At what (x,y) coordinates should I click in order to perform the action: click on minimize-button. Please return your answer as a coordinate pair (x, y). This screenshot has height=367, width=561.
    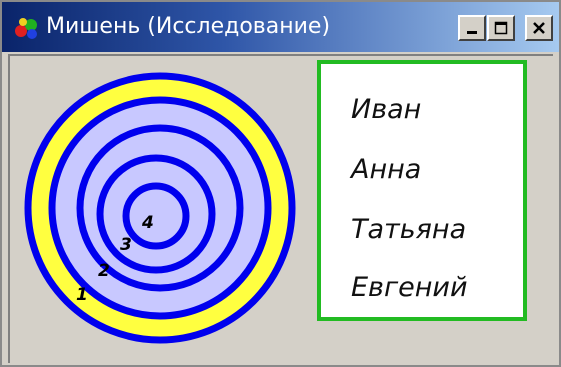
    Looking at the image, I should click on (472, 28).